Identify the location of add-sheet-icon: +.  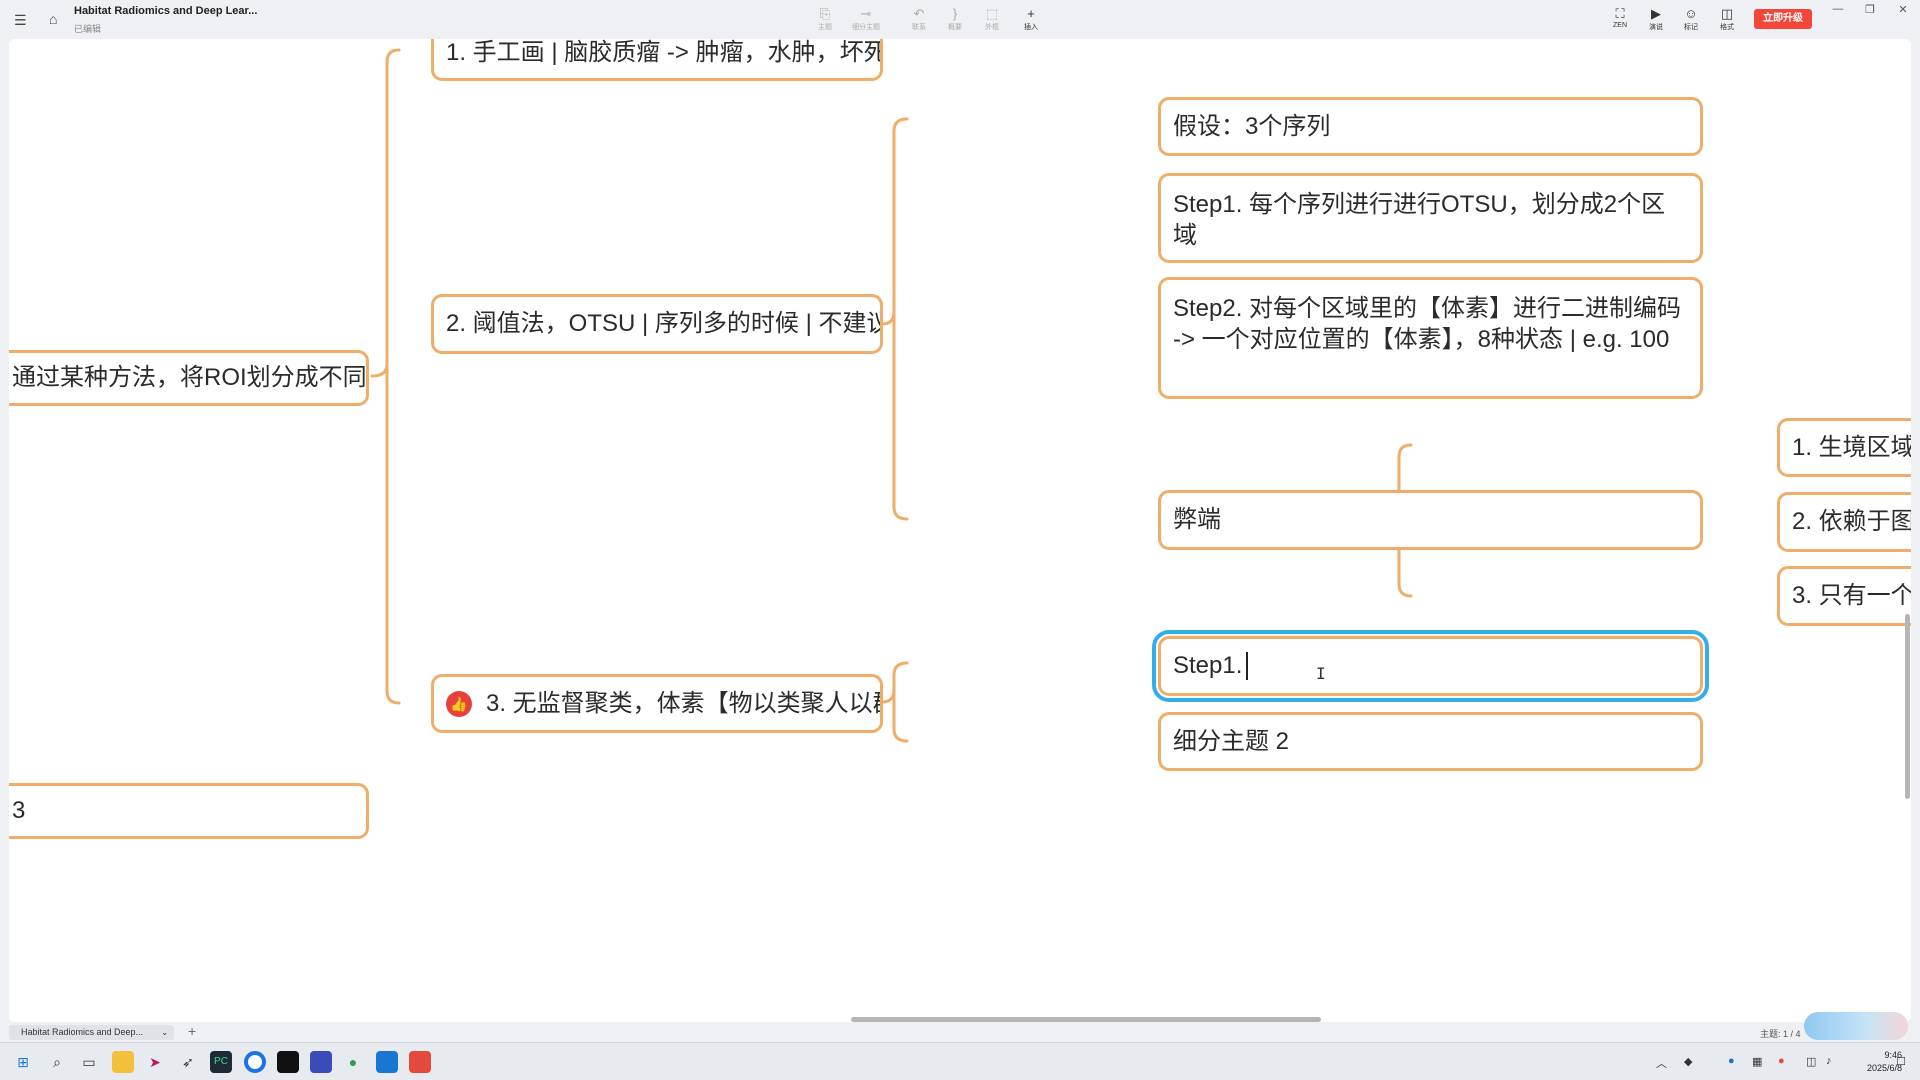
(192, 1031).